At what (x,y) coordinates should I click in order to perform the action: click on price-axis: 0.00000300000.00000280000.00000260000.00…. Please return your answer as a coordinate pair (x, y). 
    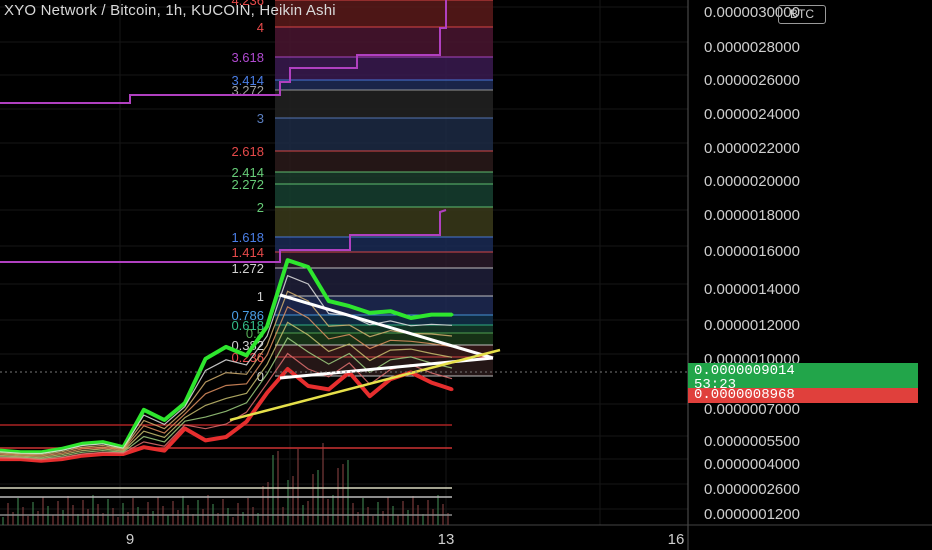
    Looking at the image, I should click on (752, 263).